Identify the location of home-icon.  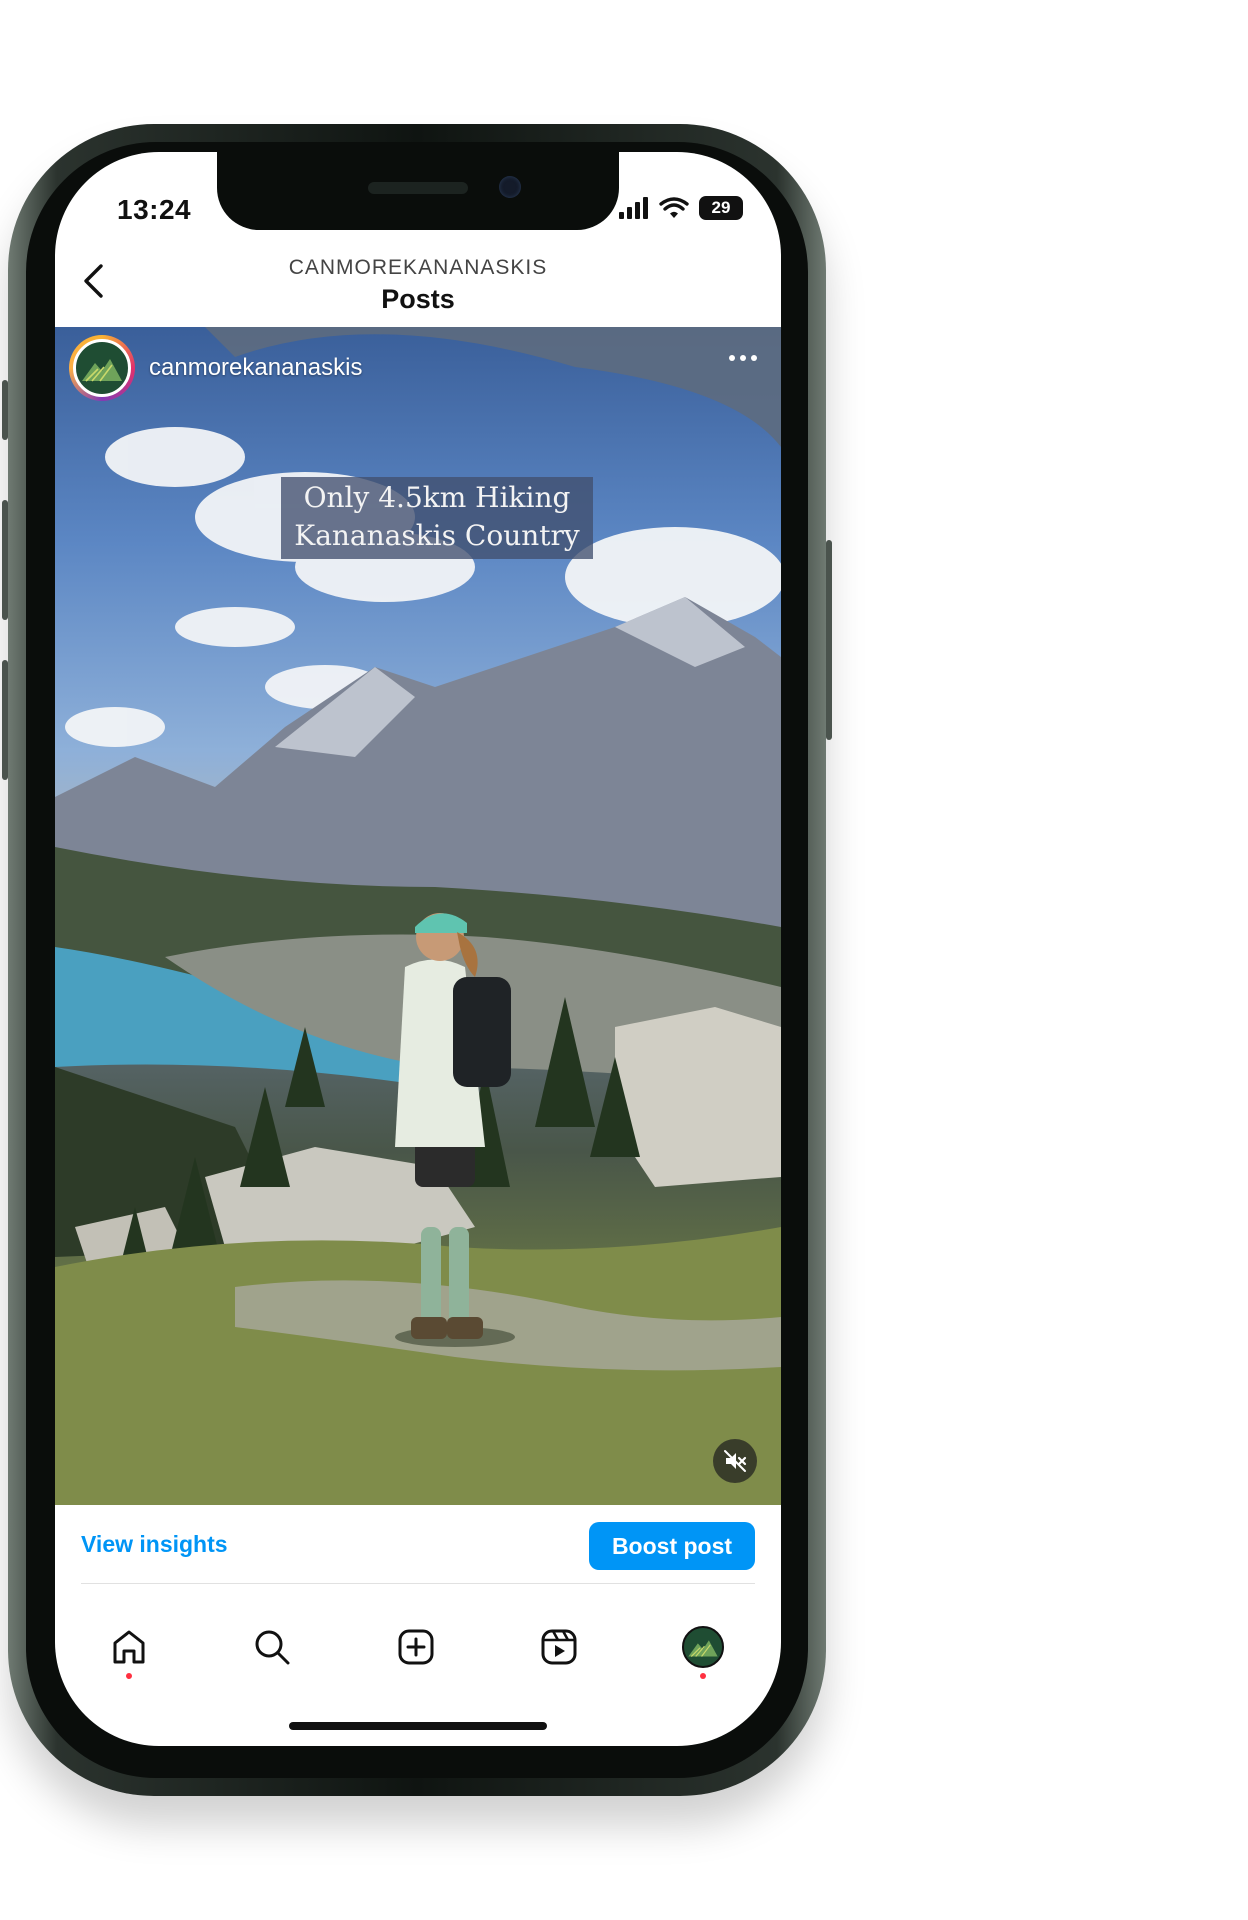
(129, 1647).